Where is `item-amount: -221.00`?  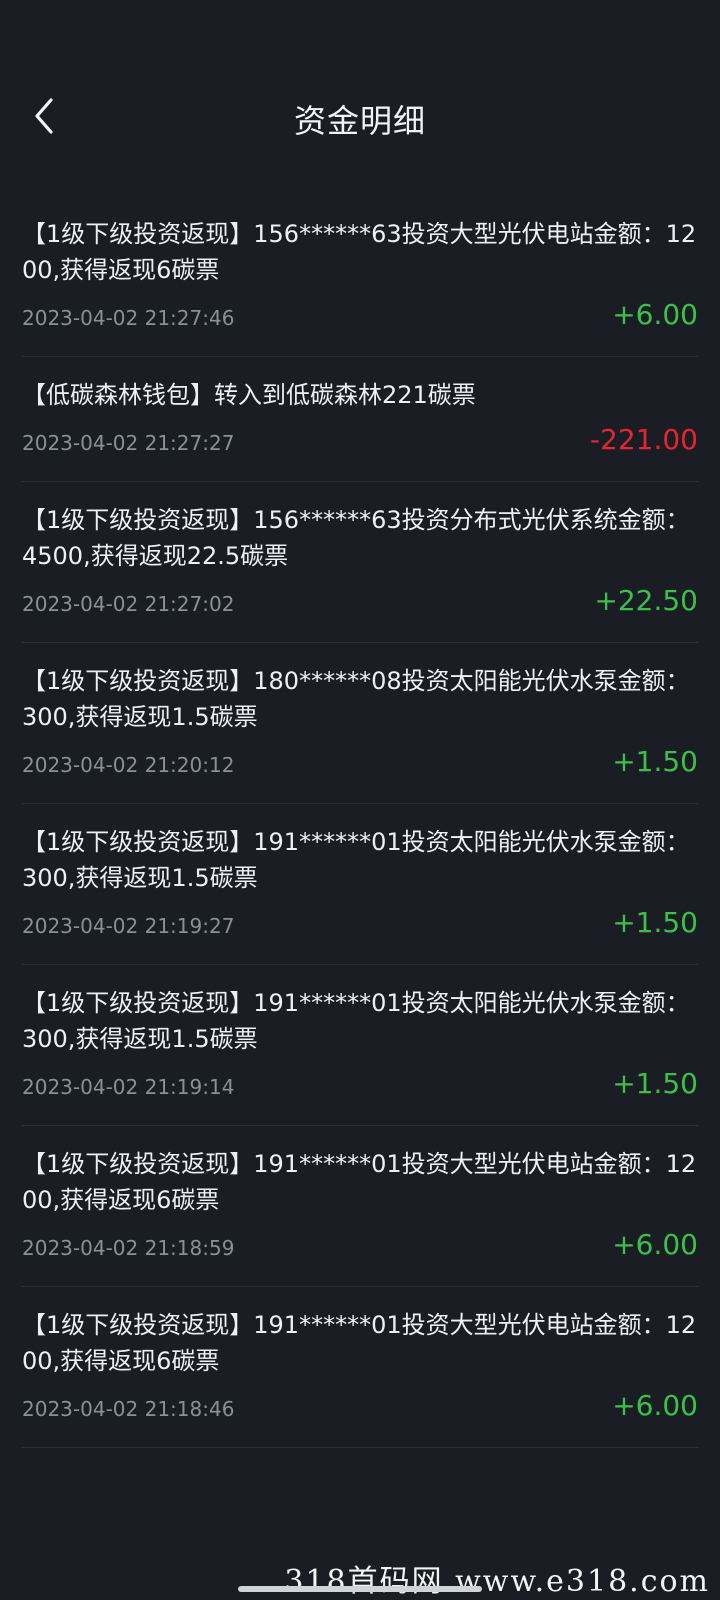 item-amount: -221.00 is located at coordinates (643, 439).